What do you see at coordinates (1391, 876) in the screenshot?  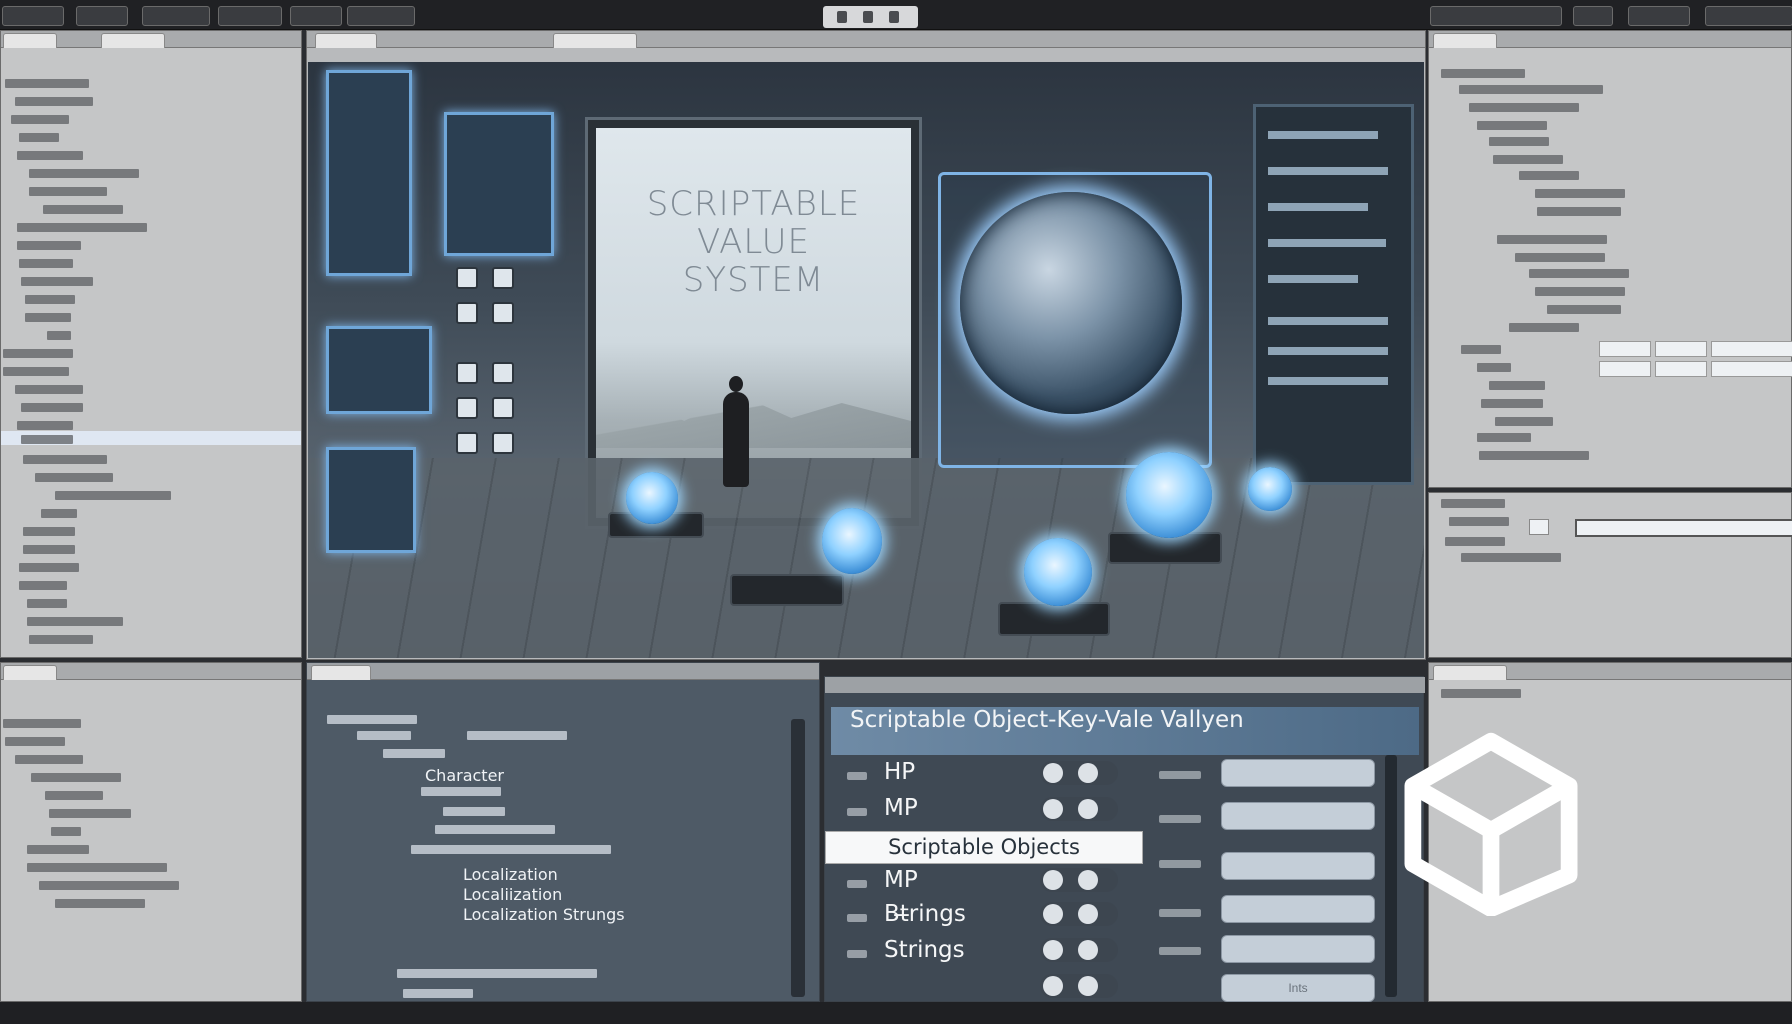 I see `kv-scrollbar` at bounding box center [1391, 876].